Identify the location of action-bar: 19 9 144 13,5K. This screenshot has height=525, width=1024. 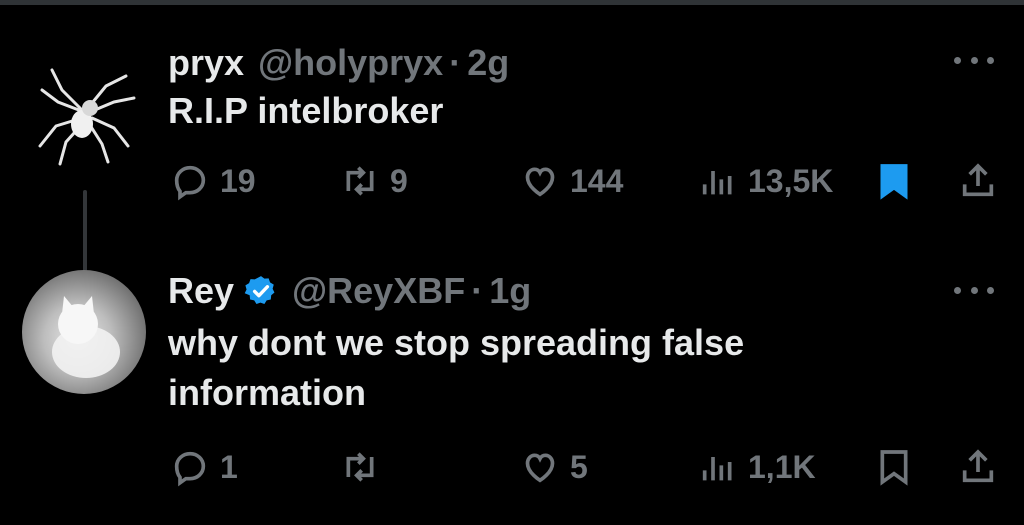
(588, 181).